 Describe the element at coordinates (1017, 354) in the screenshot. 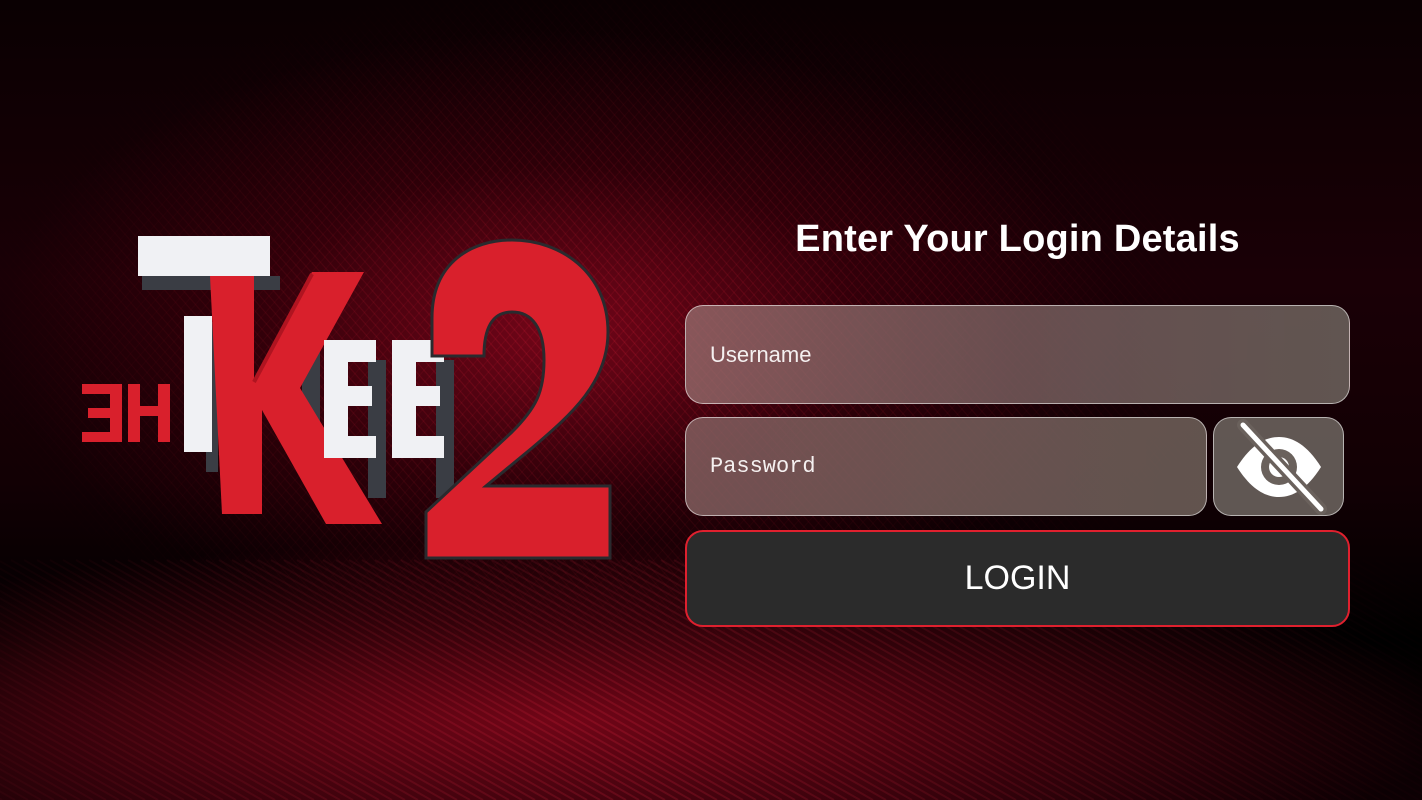

I see `username-input` at that location.